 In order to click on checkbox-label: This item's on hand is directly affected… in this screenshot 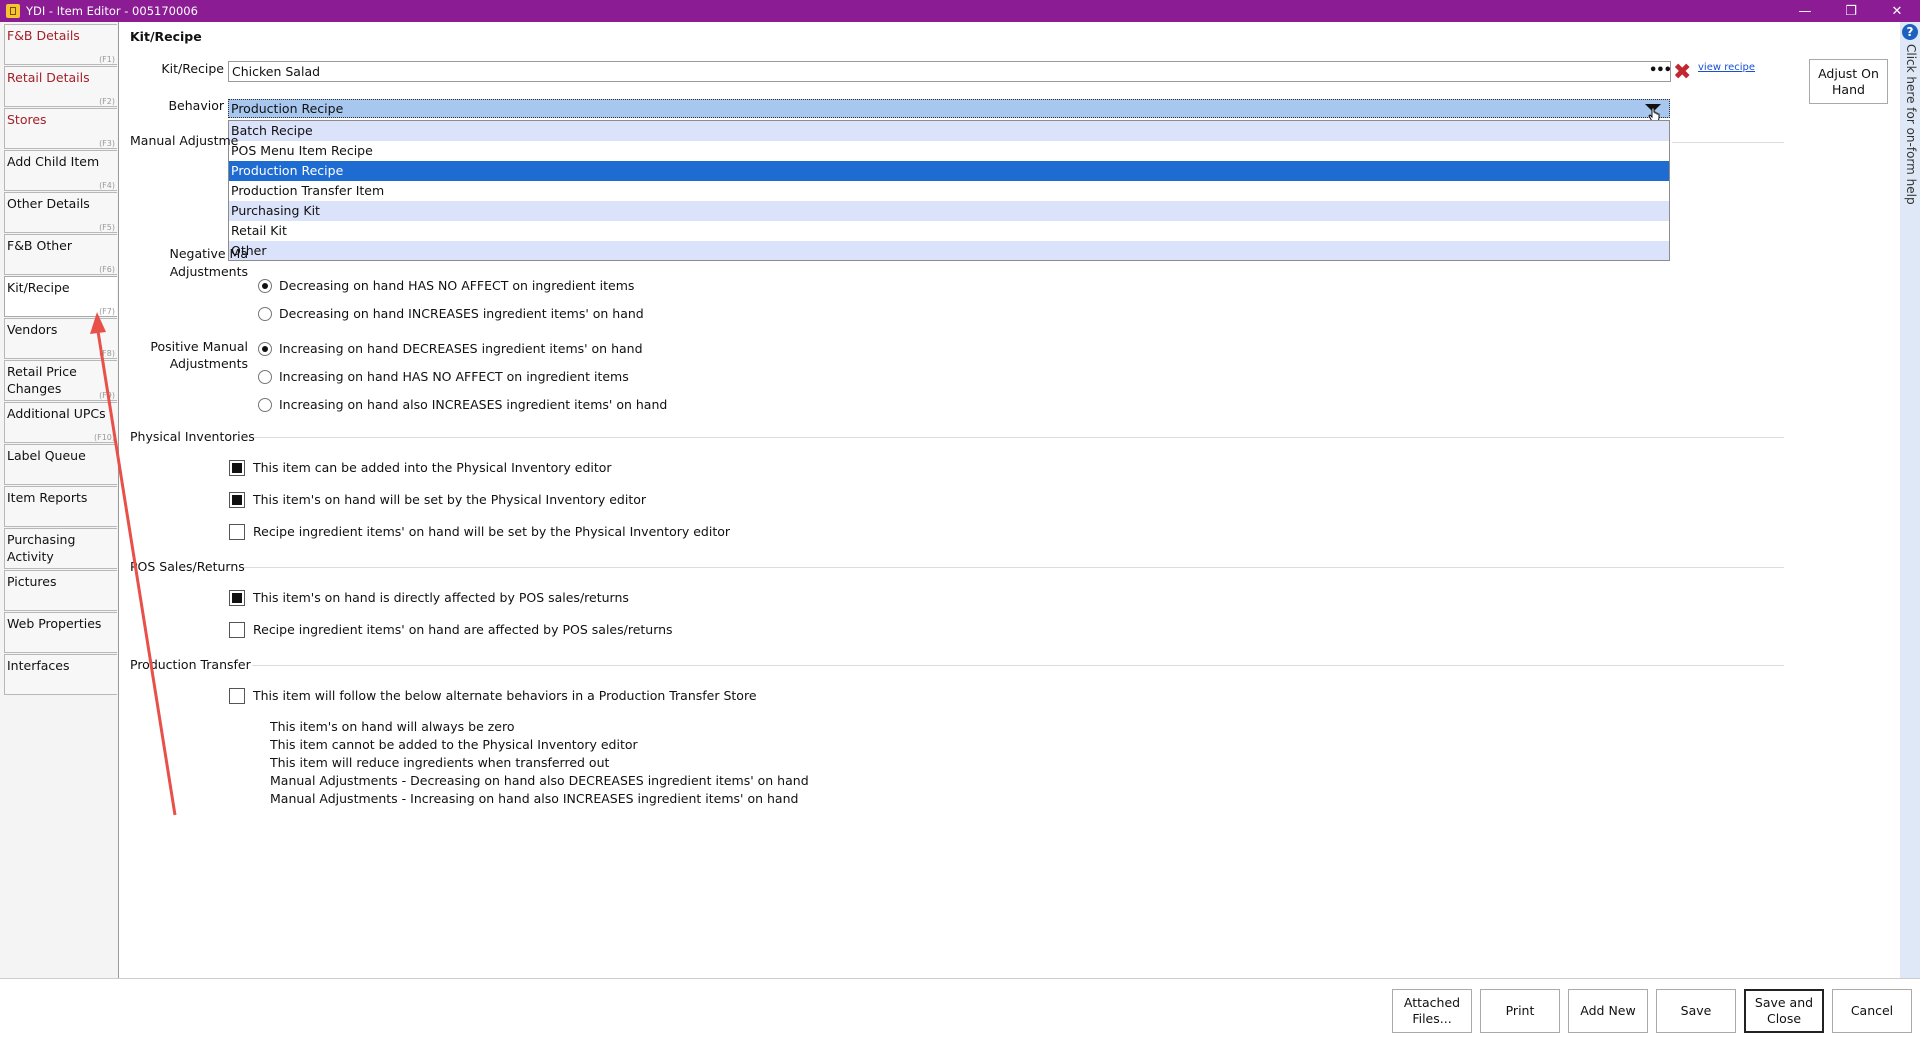, I will do `click(441, 597)`.